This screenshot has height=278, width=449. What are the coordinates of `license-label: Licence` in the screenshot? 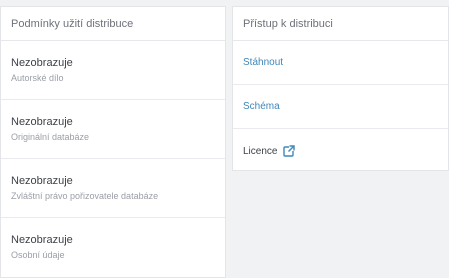 It's located at (260, 151).